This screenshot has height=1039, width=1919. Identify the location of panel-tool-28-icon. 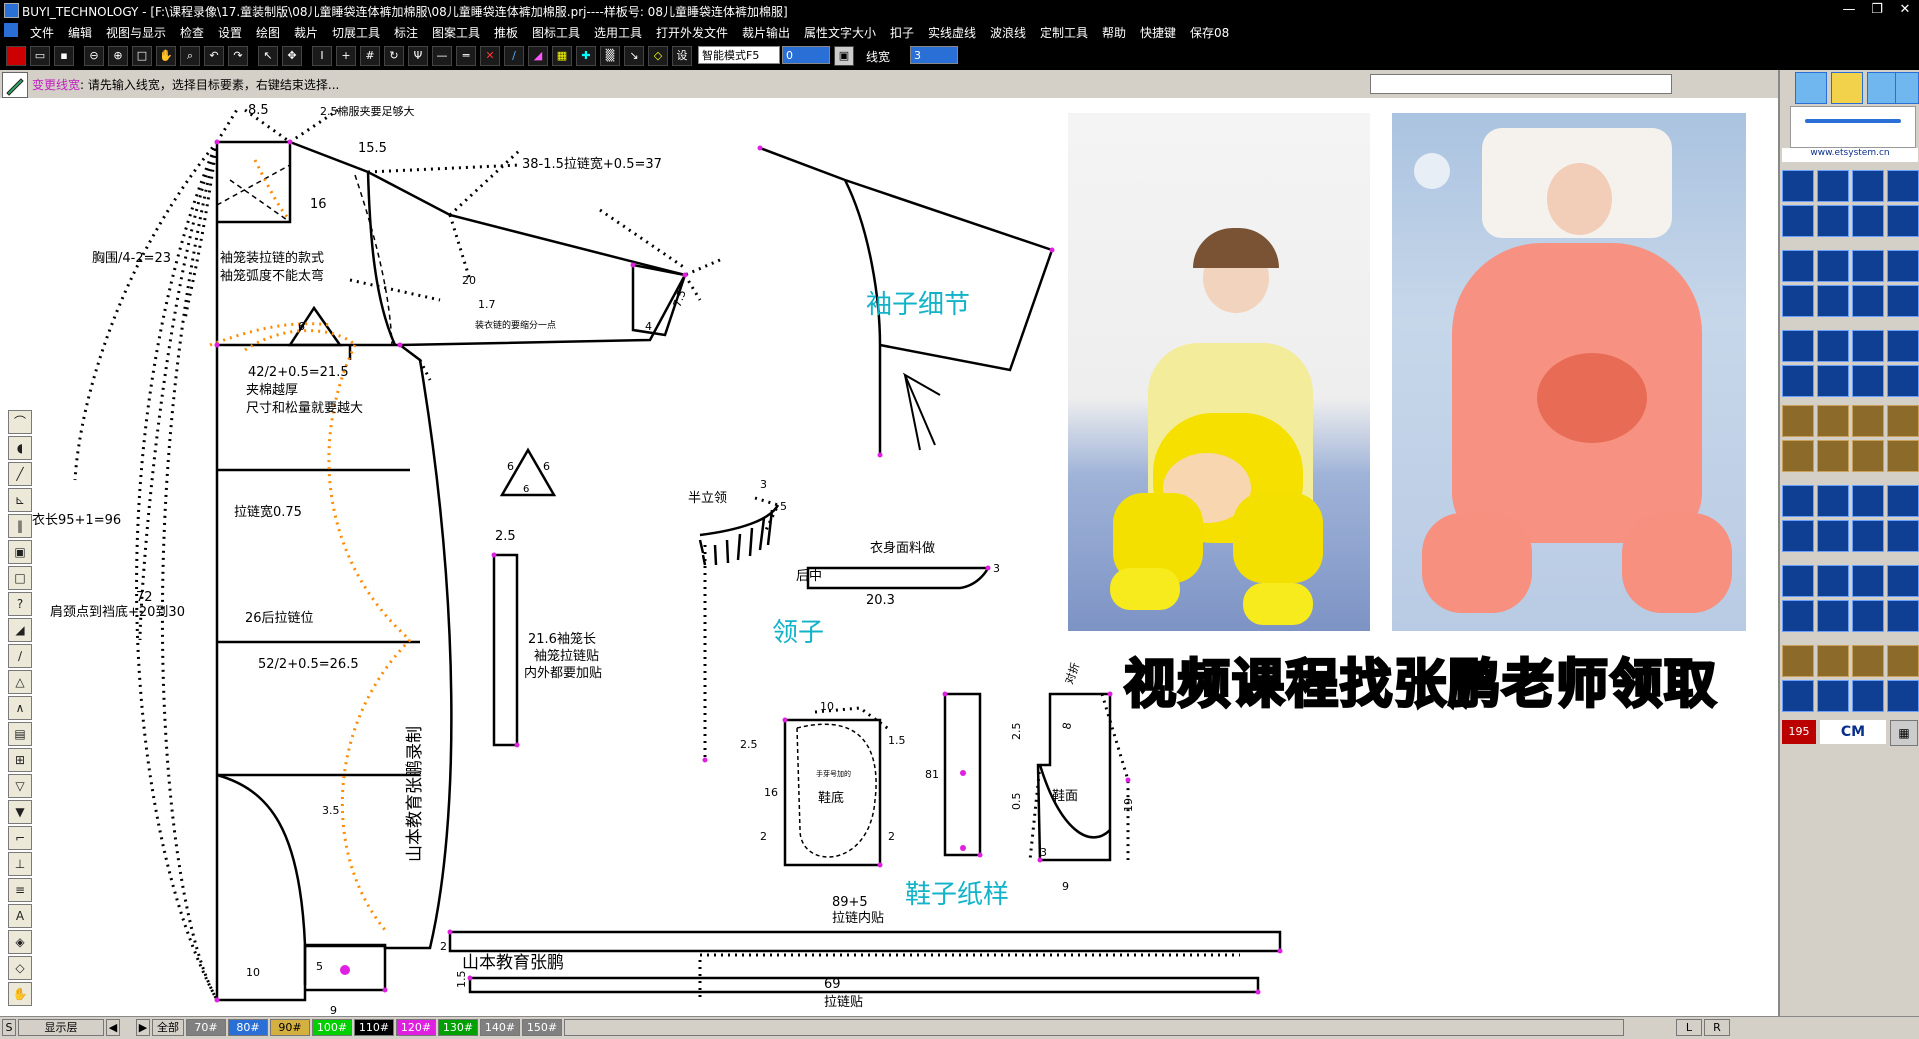
(1903, 421).